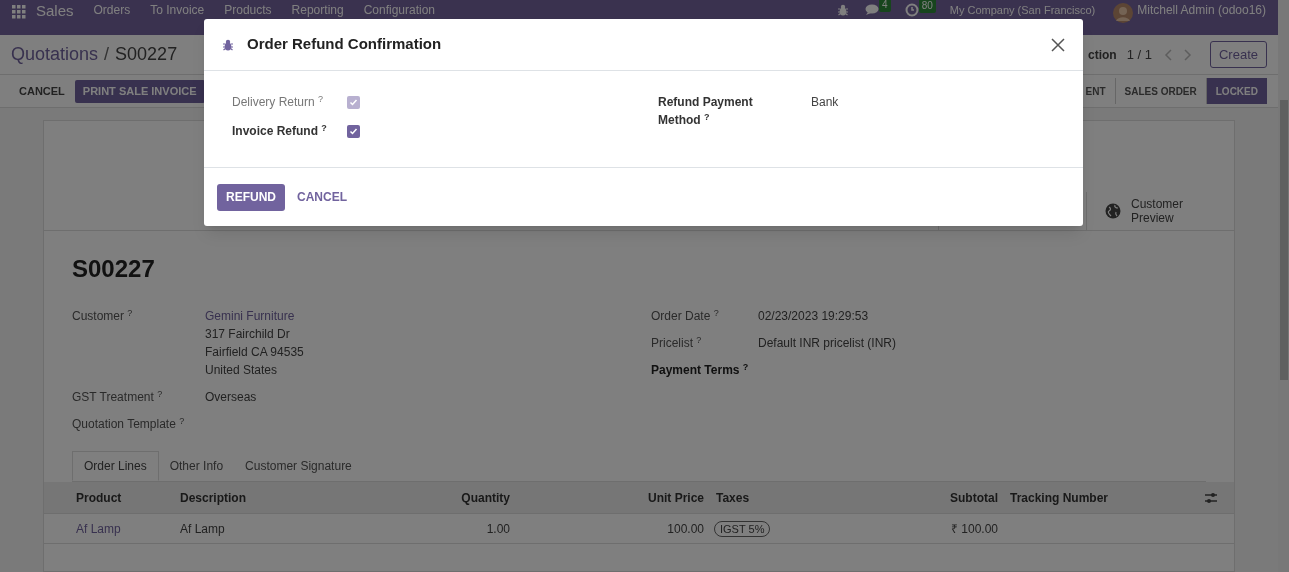  Describe the element at coordinates (498, 529) in the screenshot. I see `table-cell-text: 1.00` at that location.